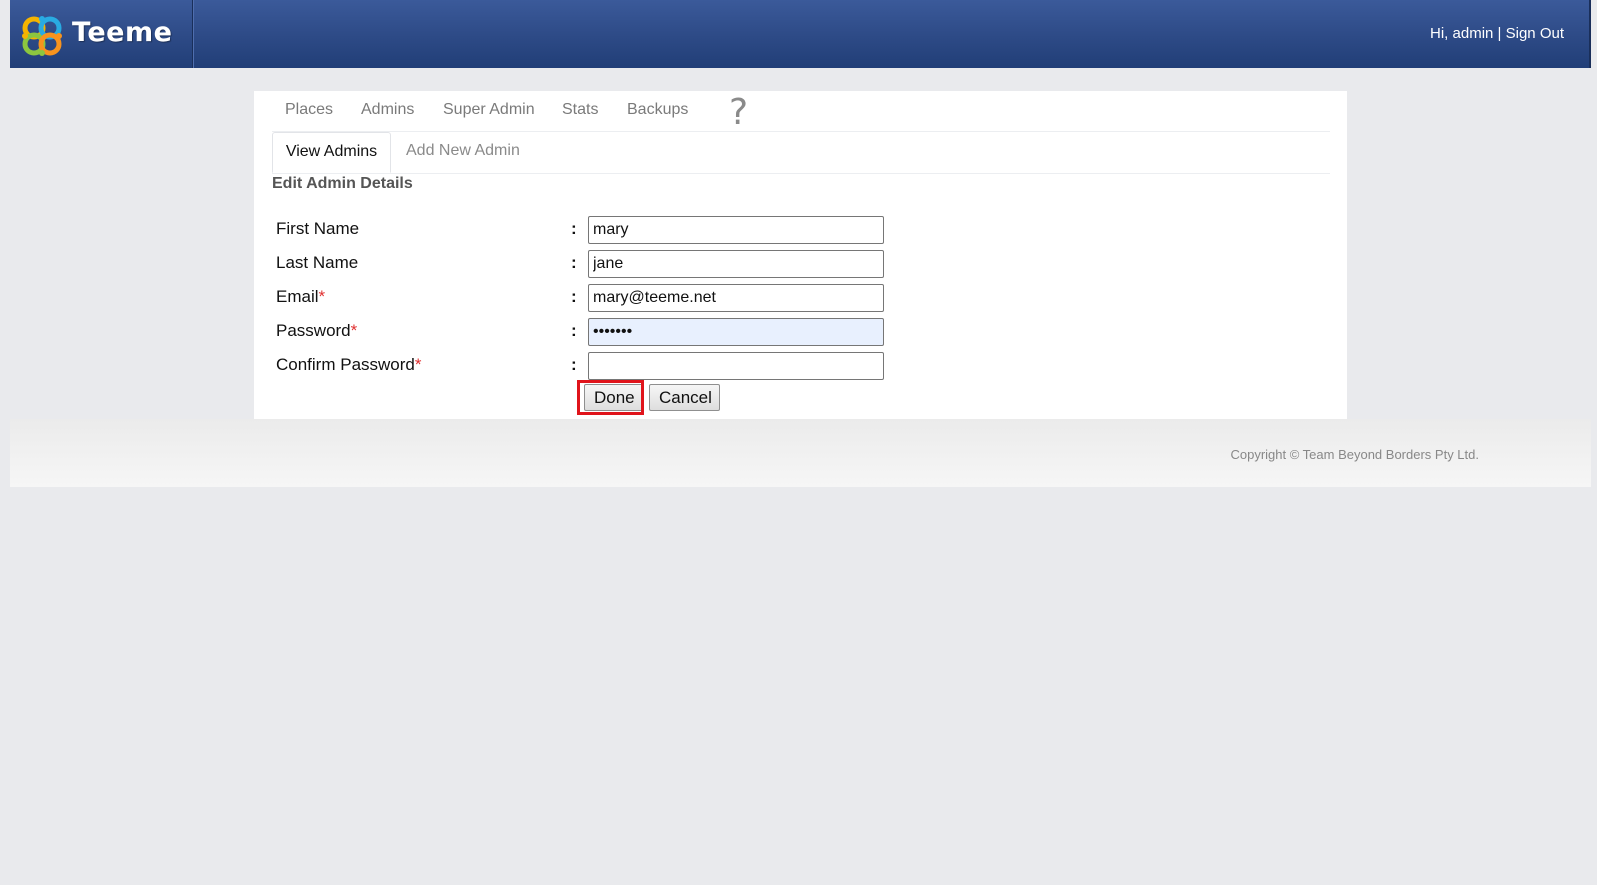 This screenshot has height=885, width=1597. What do you see at coordinates (317, 262) in the screenshot?
I see `last-name-label: Last Name` at bounding box center [317, 262].